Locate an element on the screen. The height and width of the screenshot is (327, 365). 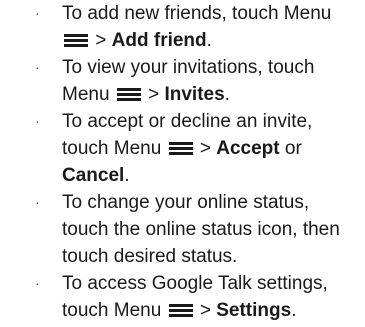
text: To change your online status, is located at coordinates (186, 202).